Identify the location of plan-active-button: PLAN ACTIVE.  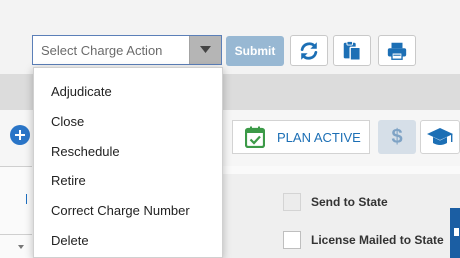
(301, 137).